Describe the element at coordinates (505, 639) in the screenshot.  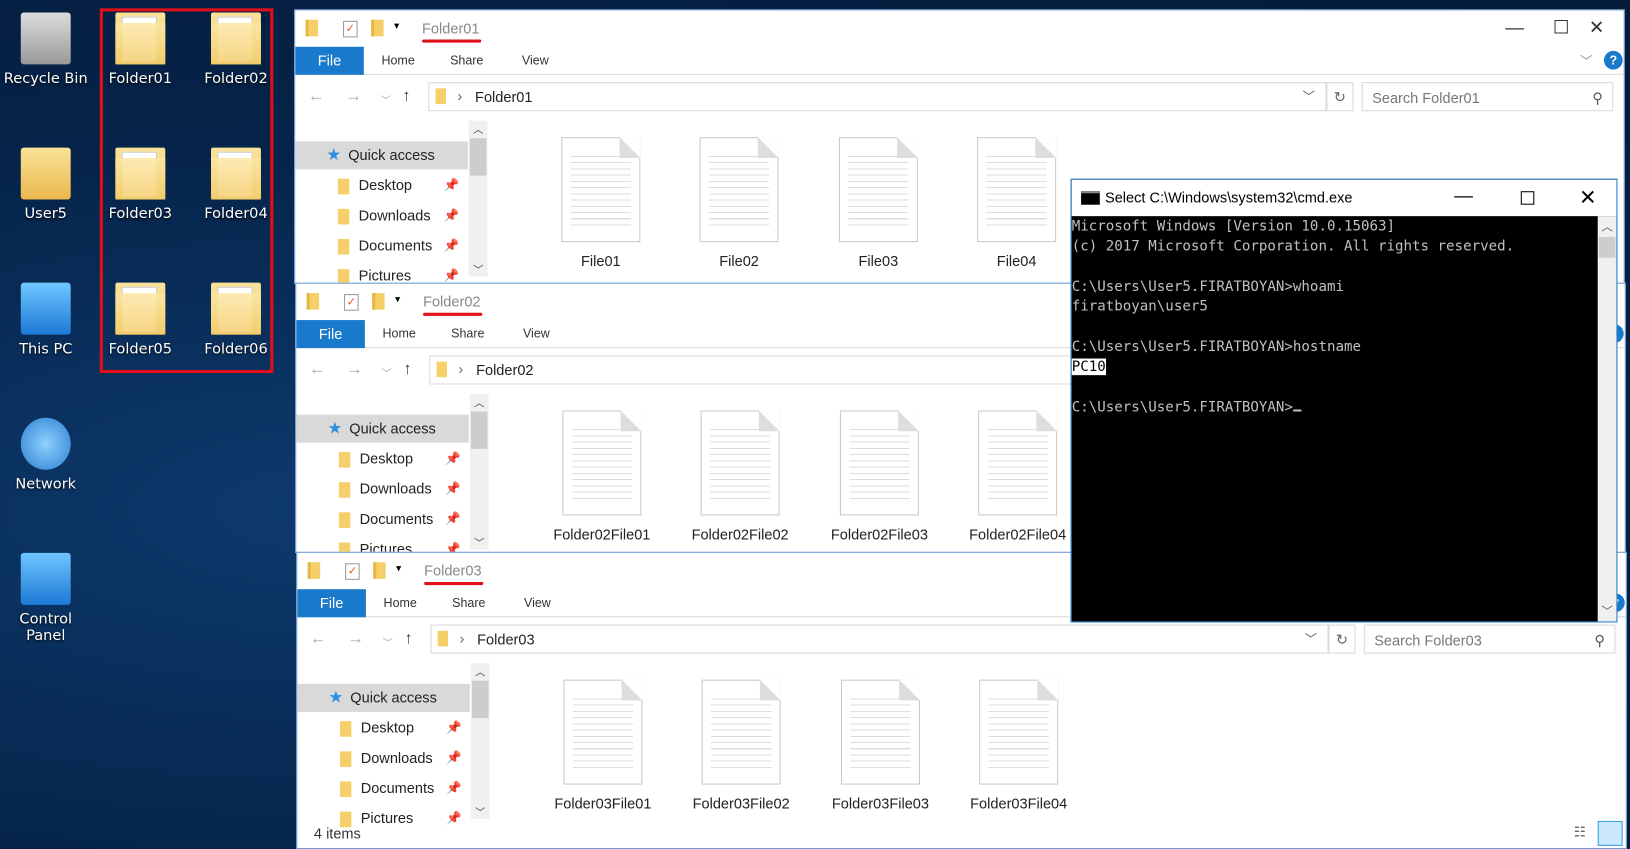
I see `breadcrumb-path: Folder03` at that location.